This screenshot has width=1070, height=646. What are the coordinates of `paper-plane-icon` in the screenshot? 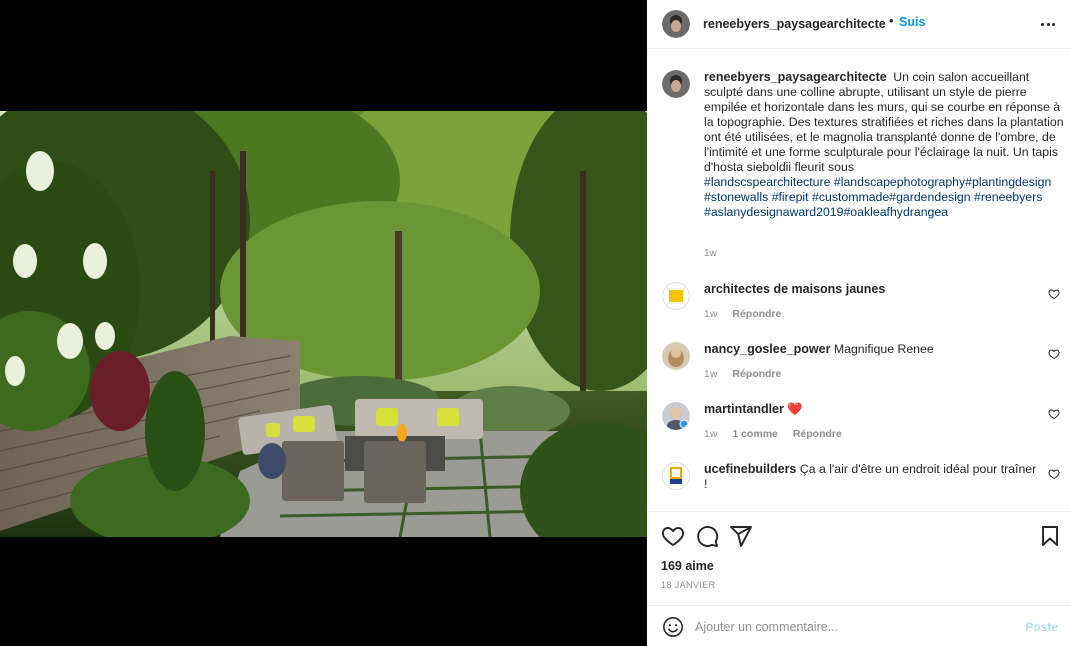 It's located at (741, 536).